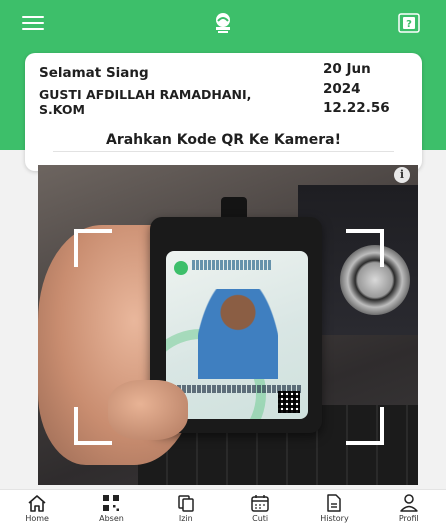 This screenshot has width=446, height=524. Describe the element at coordinates (111, 518) in the screenshot. I see `nav-label: Absen` at that location.